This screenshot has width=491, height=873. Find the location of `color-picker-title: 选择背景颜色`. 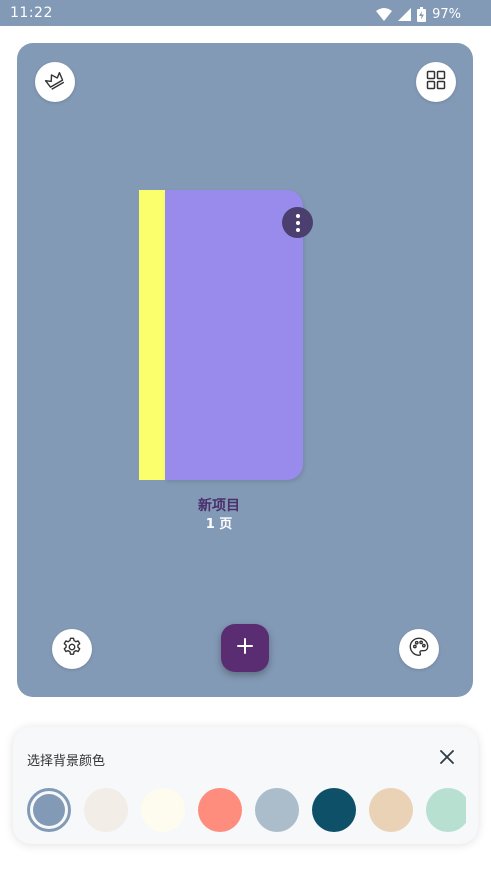

color-picker-title: 选择背景颜色 is located at coordinates (66, 761).